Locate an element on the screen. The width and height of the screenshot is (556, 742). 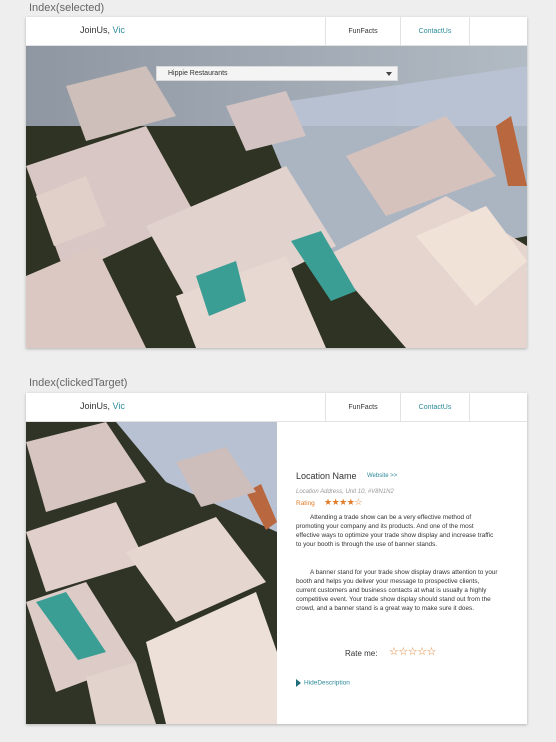
category-dropdown: Hippie Restaurants is located at coordinates (277, 73).